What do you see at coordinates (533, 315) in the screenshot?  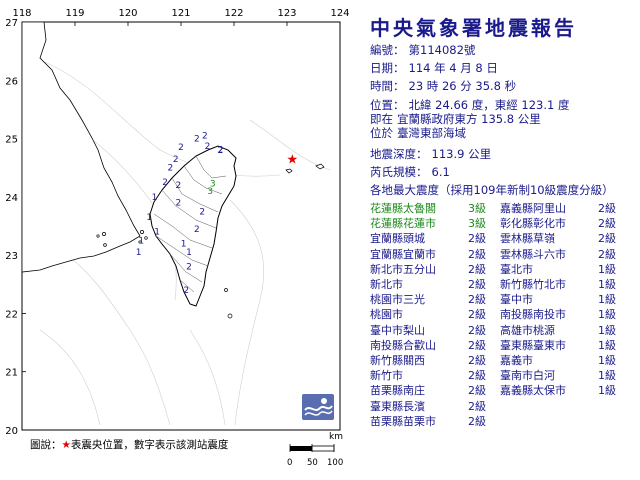 I see `intensity-station-name: 南投縣南投市` at bounding box center [533, 315].